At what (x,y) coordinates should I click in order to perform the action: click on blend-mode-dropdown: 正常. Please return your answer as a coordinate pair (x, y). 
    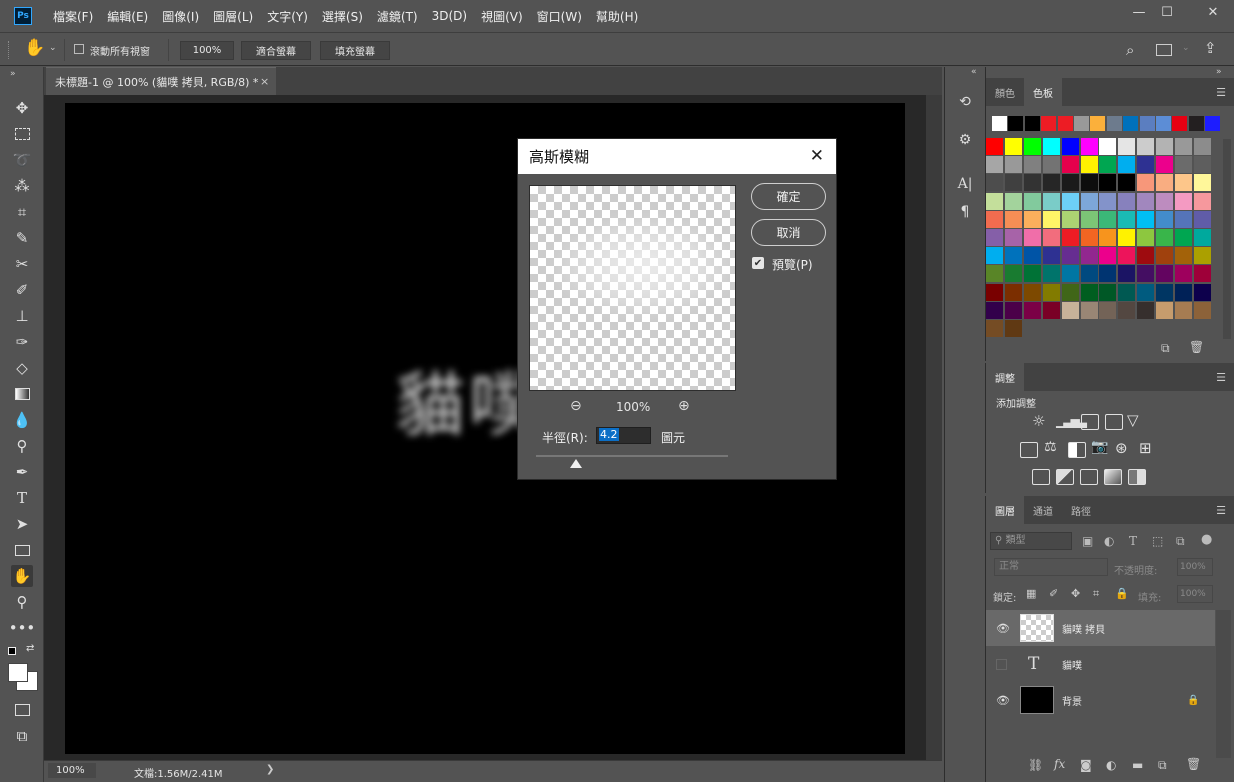
    Looking at the image, I should click on (1051, 567).